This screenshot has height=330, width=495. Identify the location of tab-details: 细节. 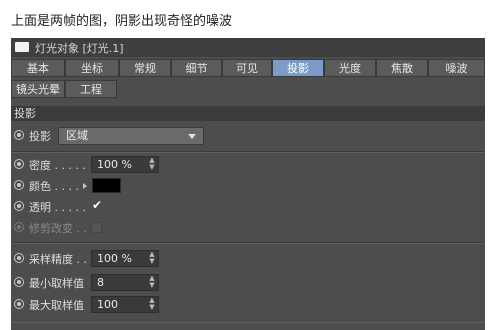
(196, 68).